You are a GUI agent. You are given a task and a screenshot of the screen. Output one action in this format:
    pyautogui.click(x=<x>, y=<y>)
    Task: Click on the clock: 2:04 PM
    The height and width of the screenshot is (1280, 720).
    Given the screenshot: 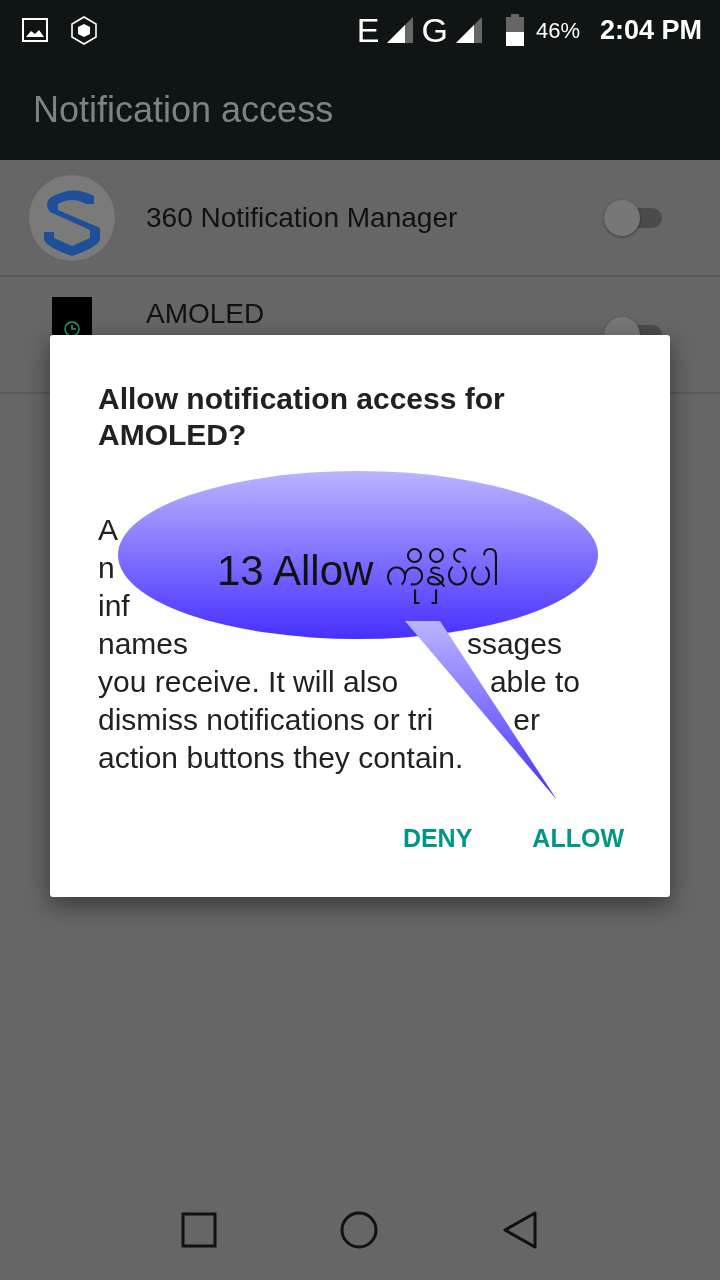 What is the action you would take?
    pyautogui.click(x=650, y=30)
    